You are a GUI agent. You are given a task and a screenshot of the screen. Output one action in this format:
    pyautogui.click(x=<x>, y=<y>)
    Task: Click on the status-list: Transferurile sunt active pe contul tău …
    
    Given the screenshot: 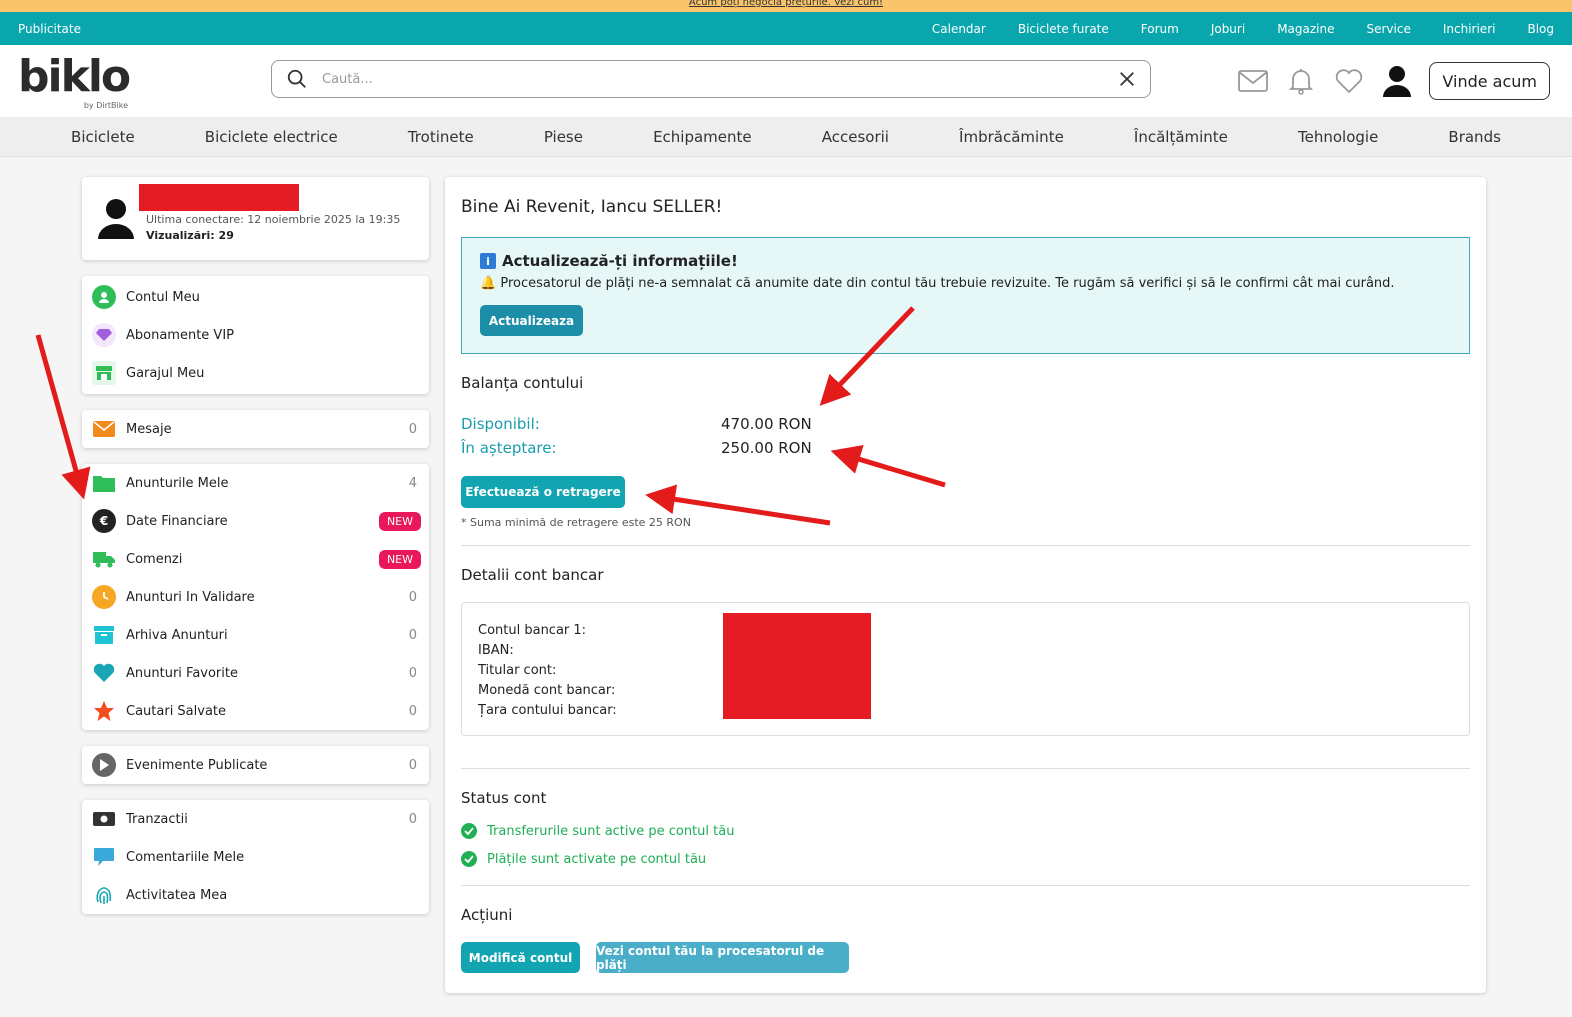 What is the action you would take?
    pyautogui.click(x=965, y=845)
    